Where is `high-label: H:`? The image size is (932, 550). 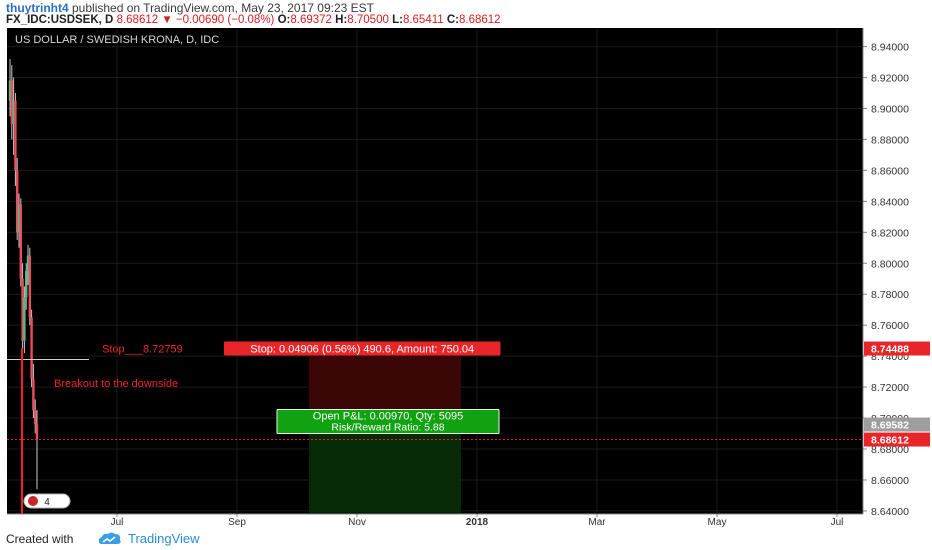
high-label: H: is located at coordinates (341, 20).